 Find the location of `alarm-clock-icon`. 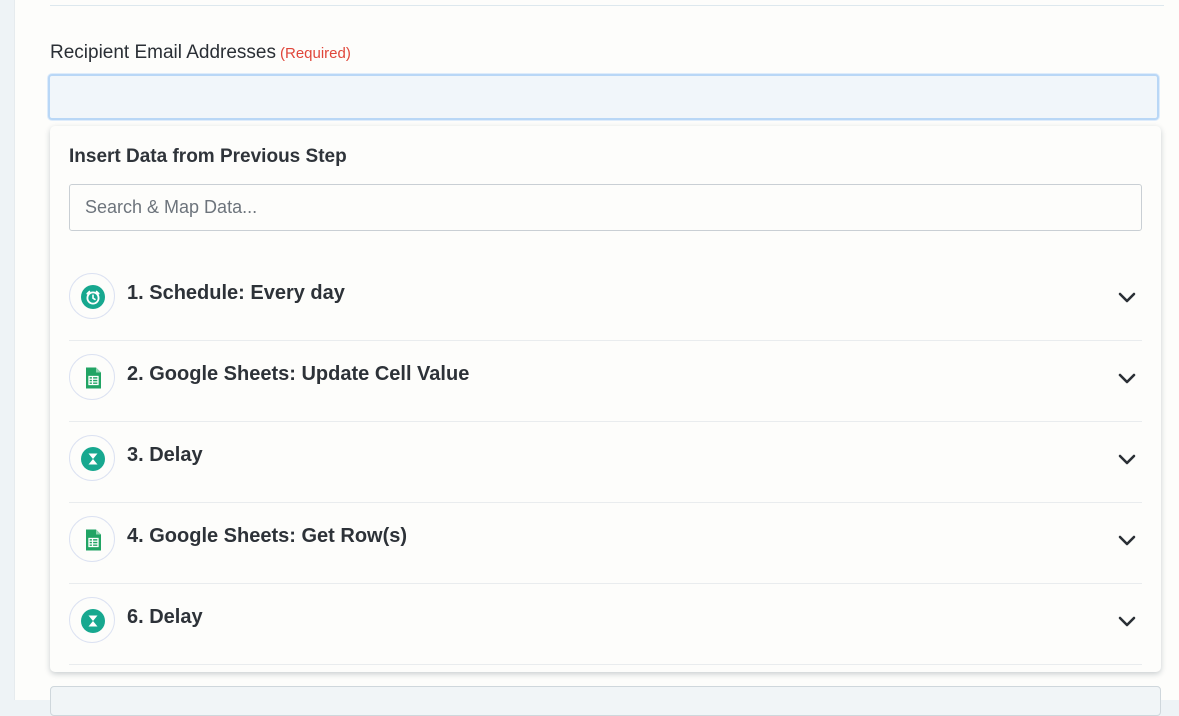

alarm-clock-icon is located at coordinates (92, 296).